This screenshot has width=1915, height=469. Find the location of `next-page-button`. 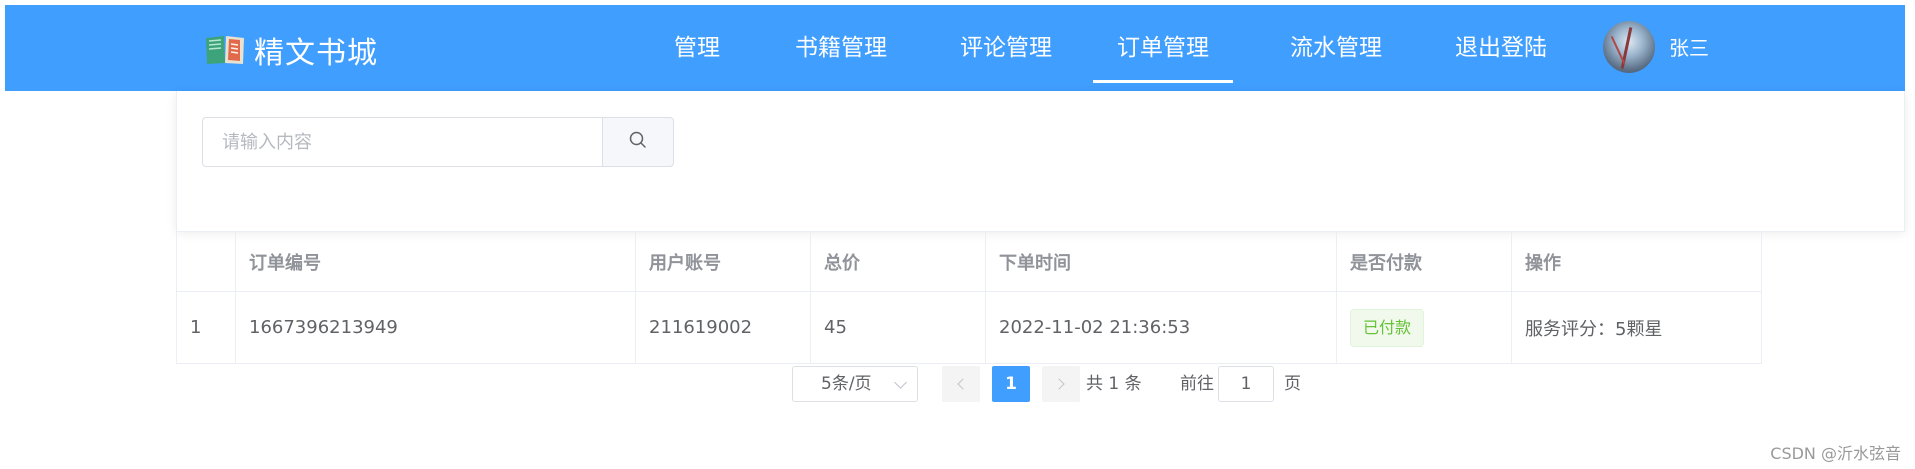

next-page-button is located at coordinates (1061, 384).